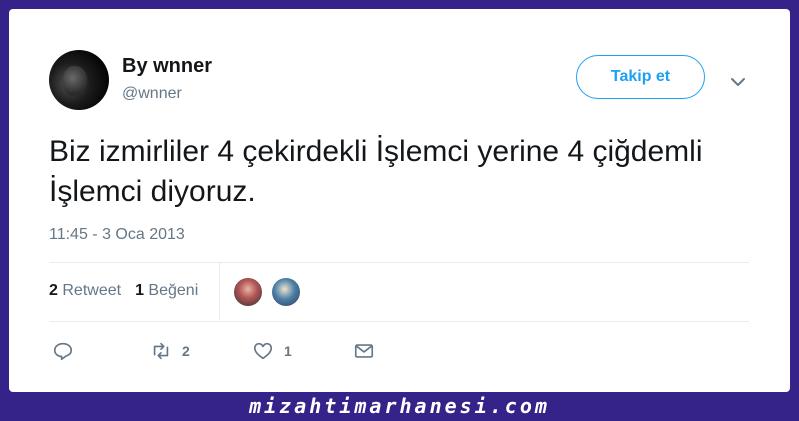 Image resolution: width=799 pixels, height=421 pixels. I want to click on like-stat-label: Beğeni, so click(173, 290).